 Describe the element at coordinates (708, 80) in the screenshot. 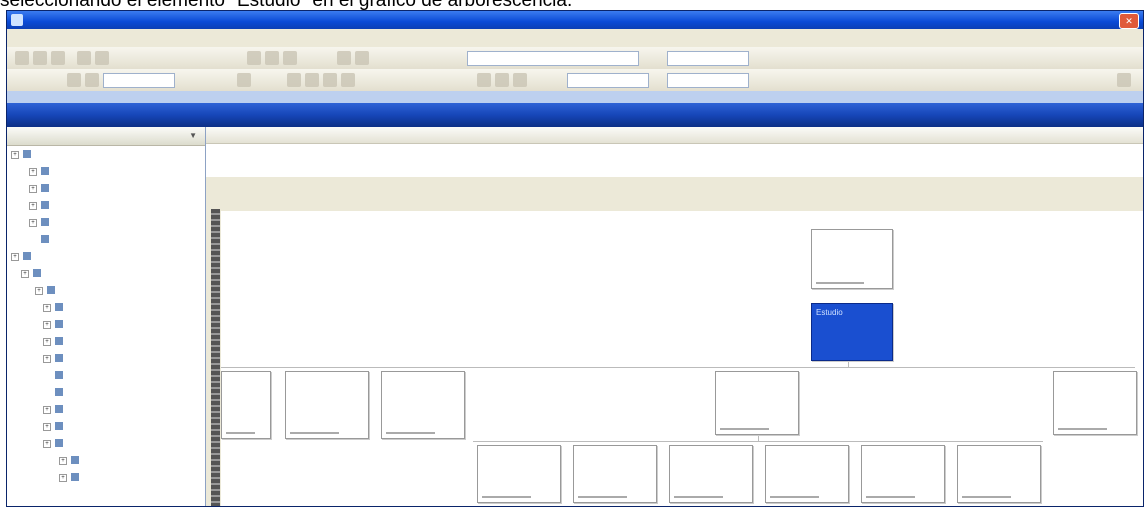

I see `size-combo` at that location.